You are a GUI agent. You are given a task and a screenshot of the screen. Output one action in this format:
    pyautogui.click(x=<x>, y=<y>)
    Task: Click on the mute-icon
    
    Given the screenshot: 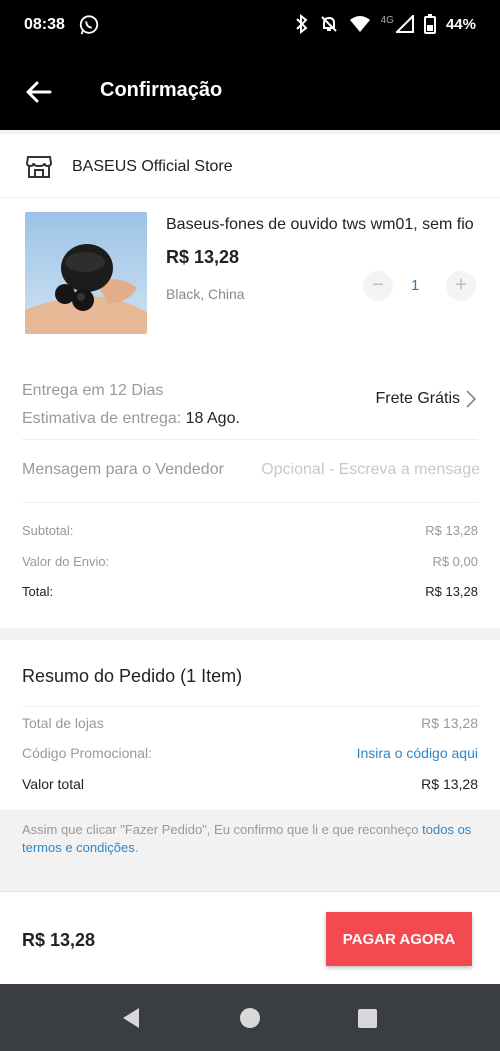 What is the action you would take?
    pyautogui.click(x=328, y=24)
    